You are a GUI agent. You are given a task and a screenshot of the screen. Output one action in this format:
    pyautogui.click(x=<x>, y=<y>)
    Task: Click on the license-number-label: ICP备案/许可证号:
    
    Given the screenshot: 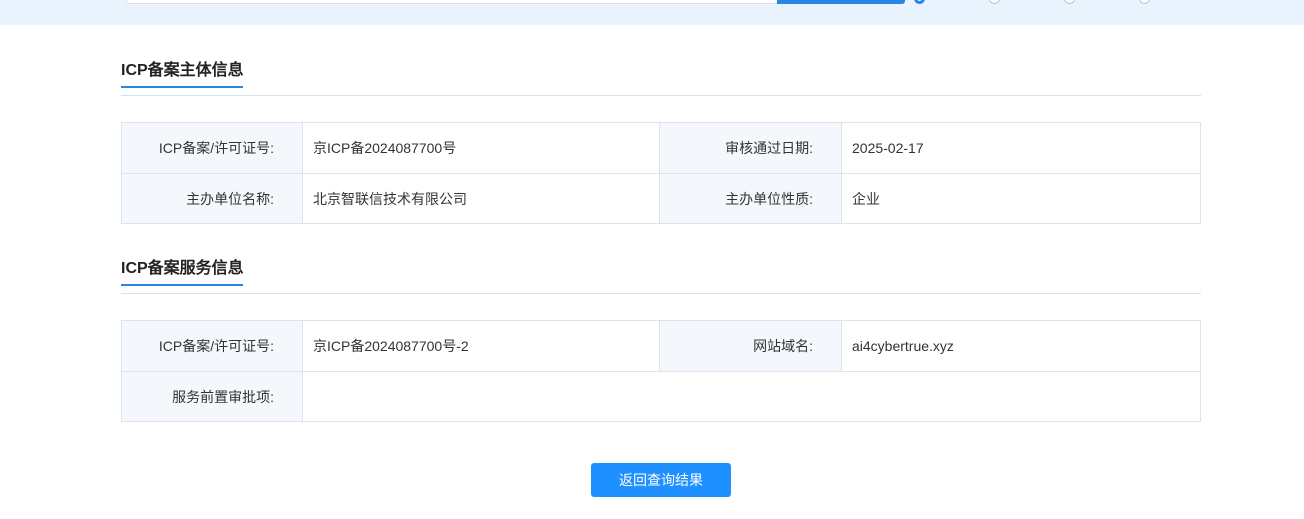 What is the action you would take?
    pyautogui.click(x=212, y=148)
    